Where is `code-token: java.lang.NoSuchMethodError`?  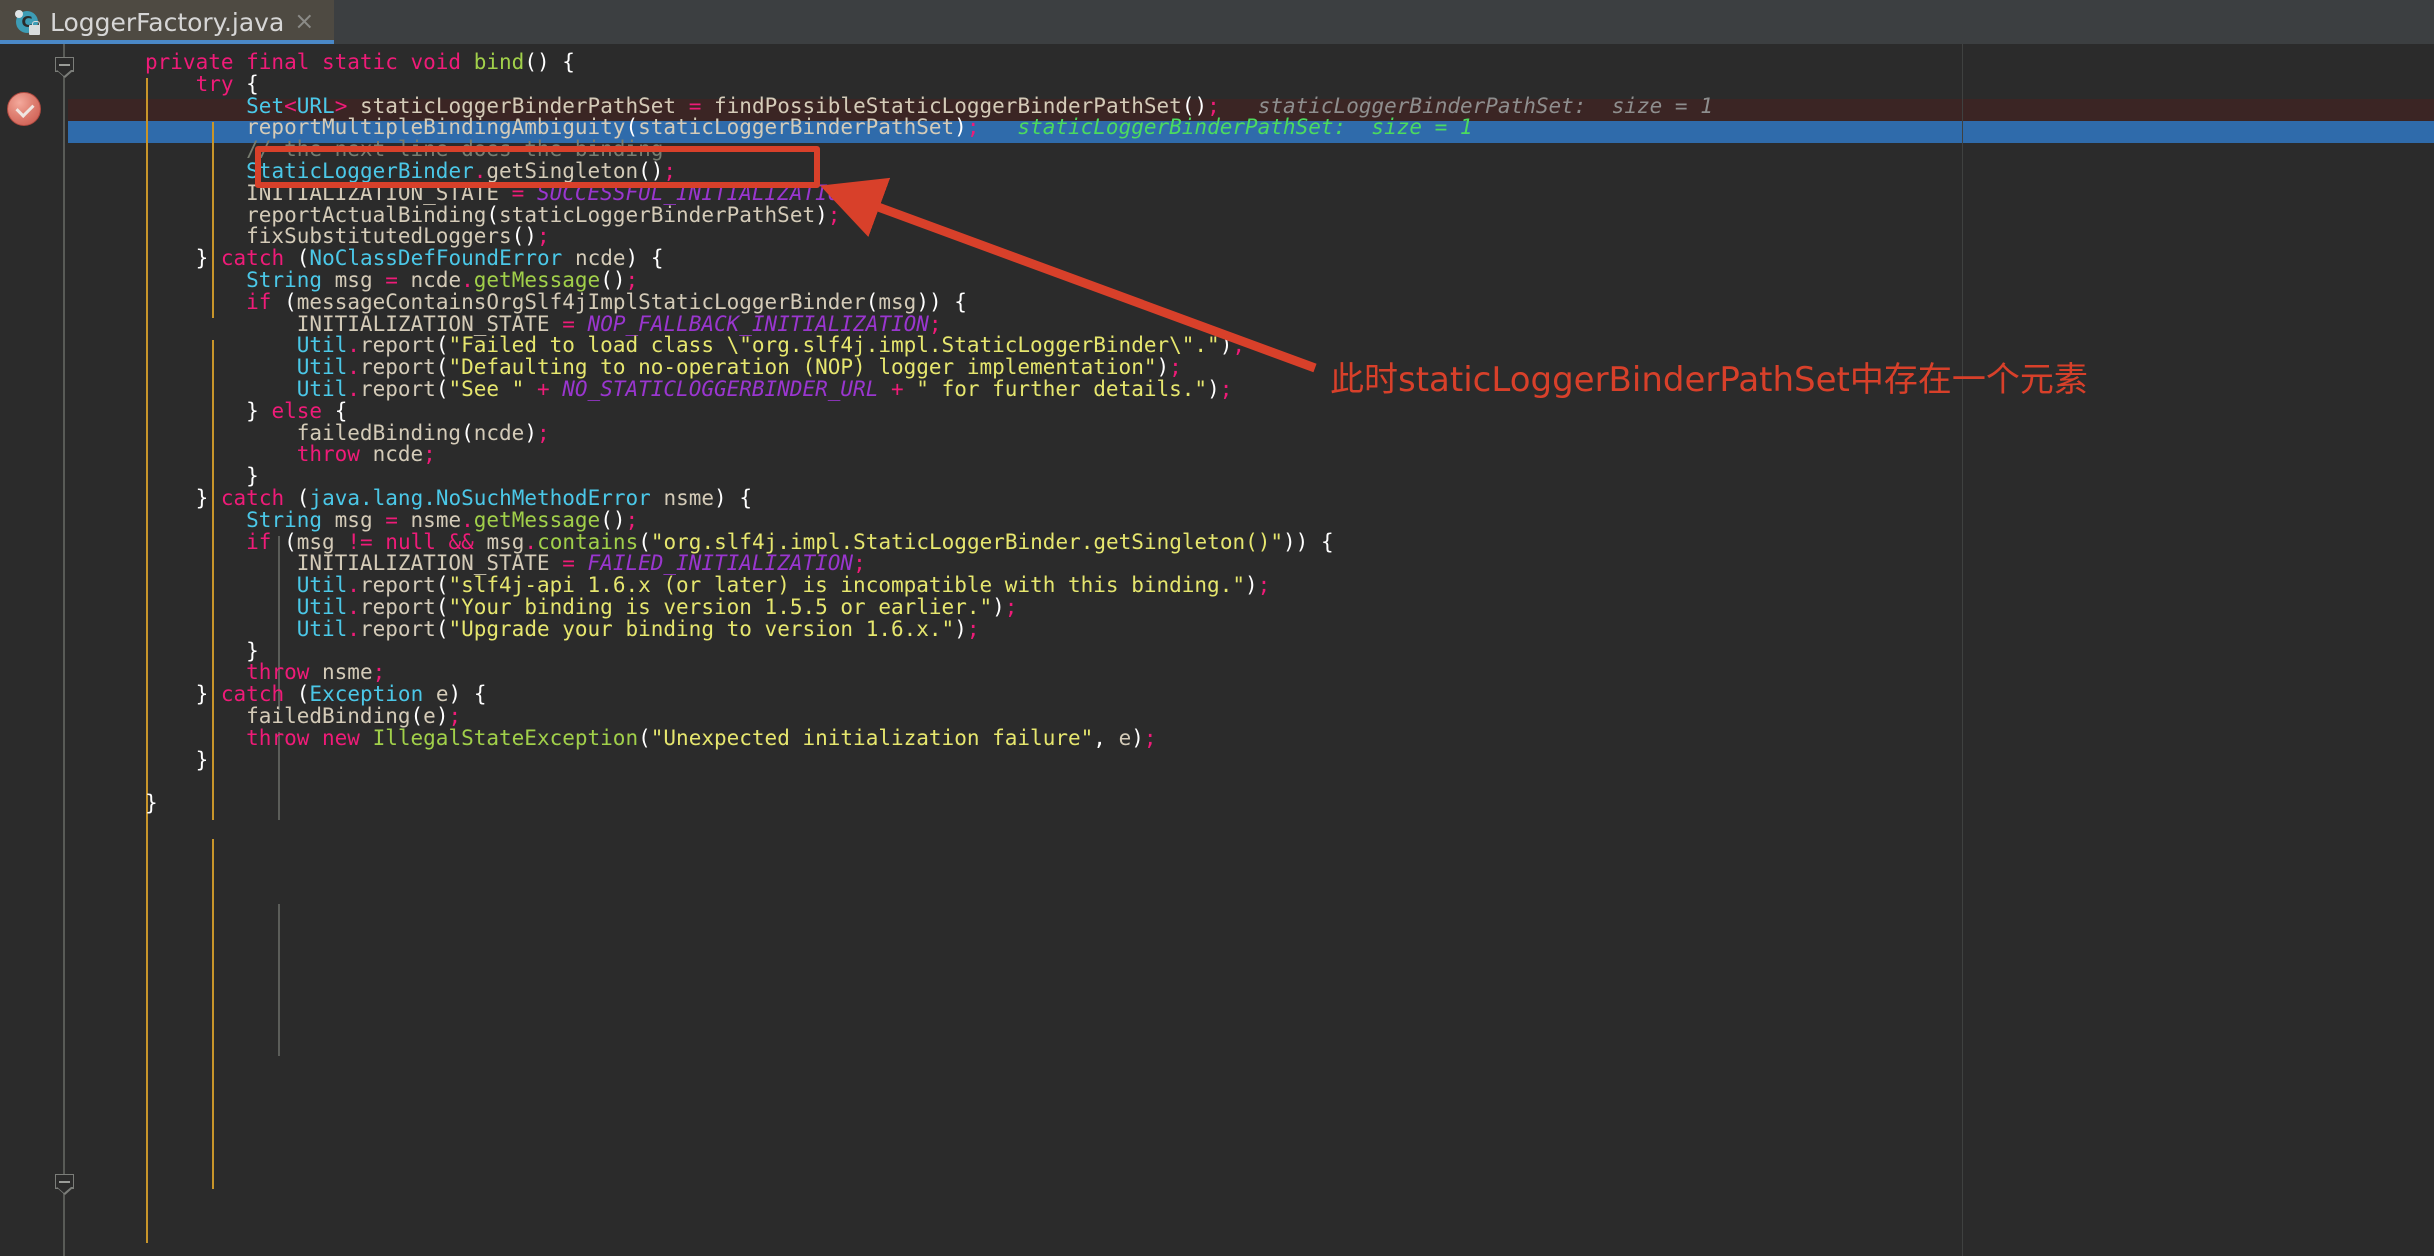 code-token: java.lang.NoSuchMethodError is located at coordinates (480, 498).